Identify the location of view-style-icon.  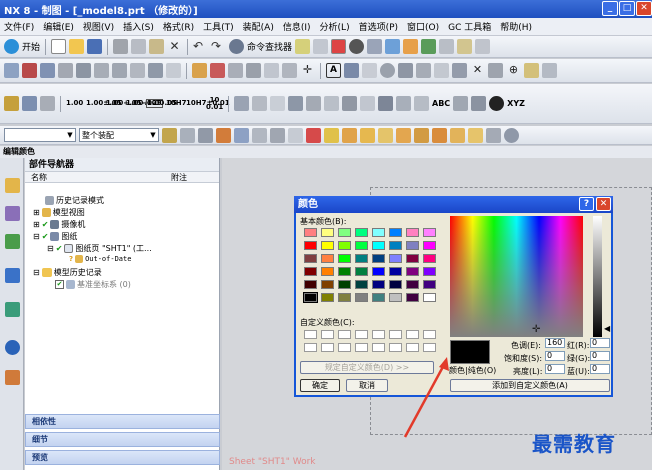
(241, 103).